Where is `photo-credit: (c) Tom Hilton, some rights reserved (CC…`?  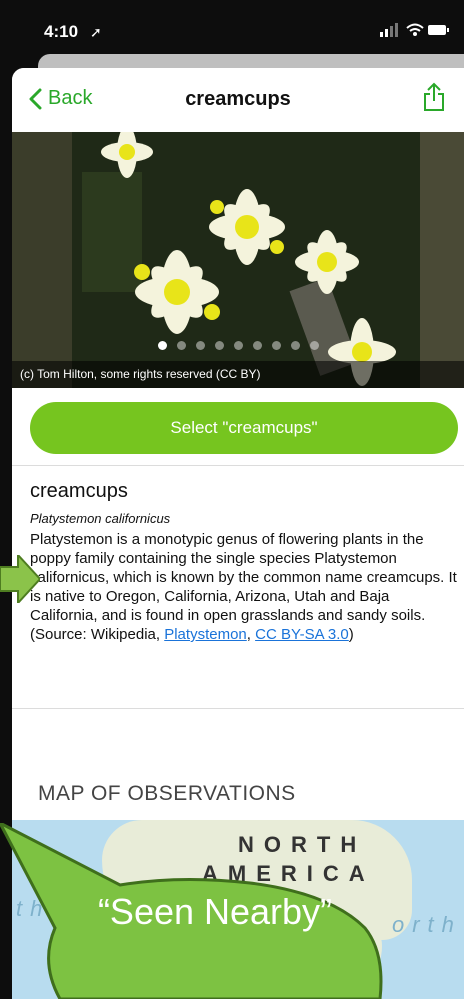 photo-credit: (c) Tom Hilton, some rights reserved (CC… is located at coordinates (238, 374).